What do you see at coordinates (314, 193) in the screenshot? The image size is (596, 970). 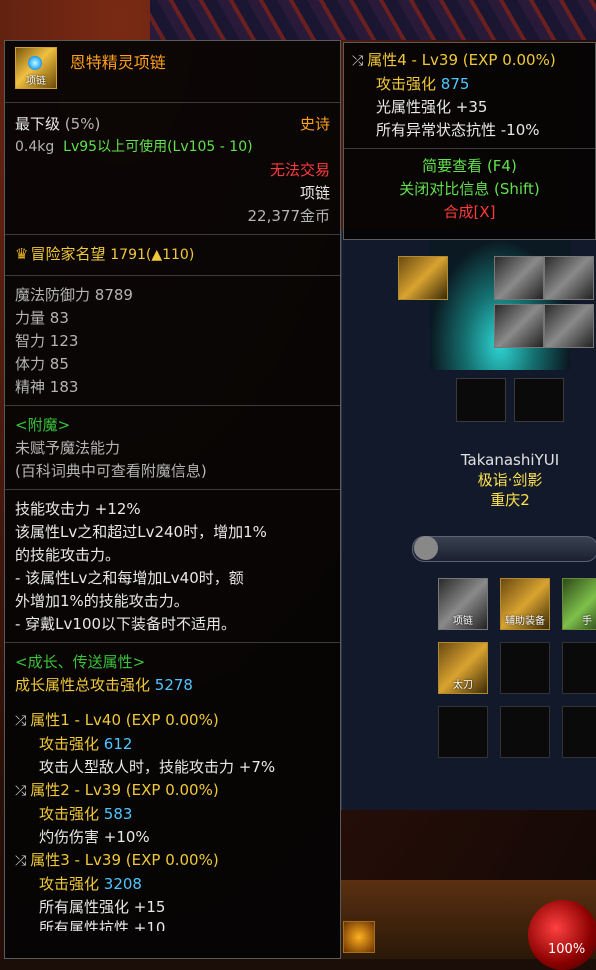 I see `item-type: 项链` at bounding box center [314, 193].